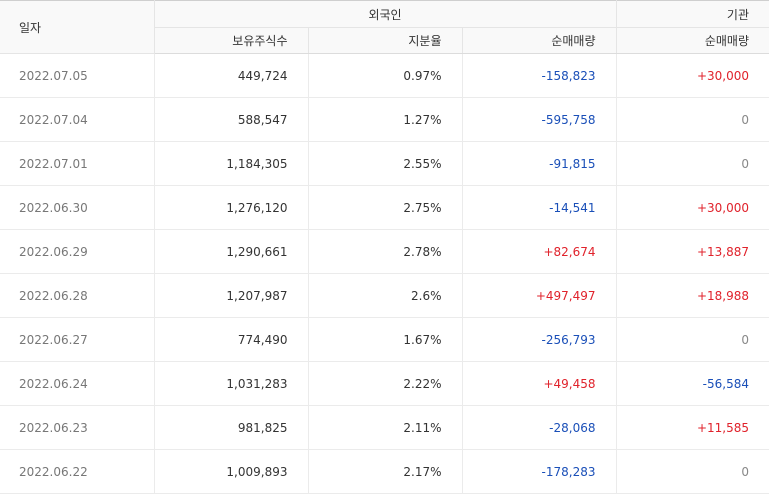  I want to click on date-column-header: 일자, so click(77, 27).